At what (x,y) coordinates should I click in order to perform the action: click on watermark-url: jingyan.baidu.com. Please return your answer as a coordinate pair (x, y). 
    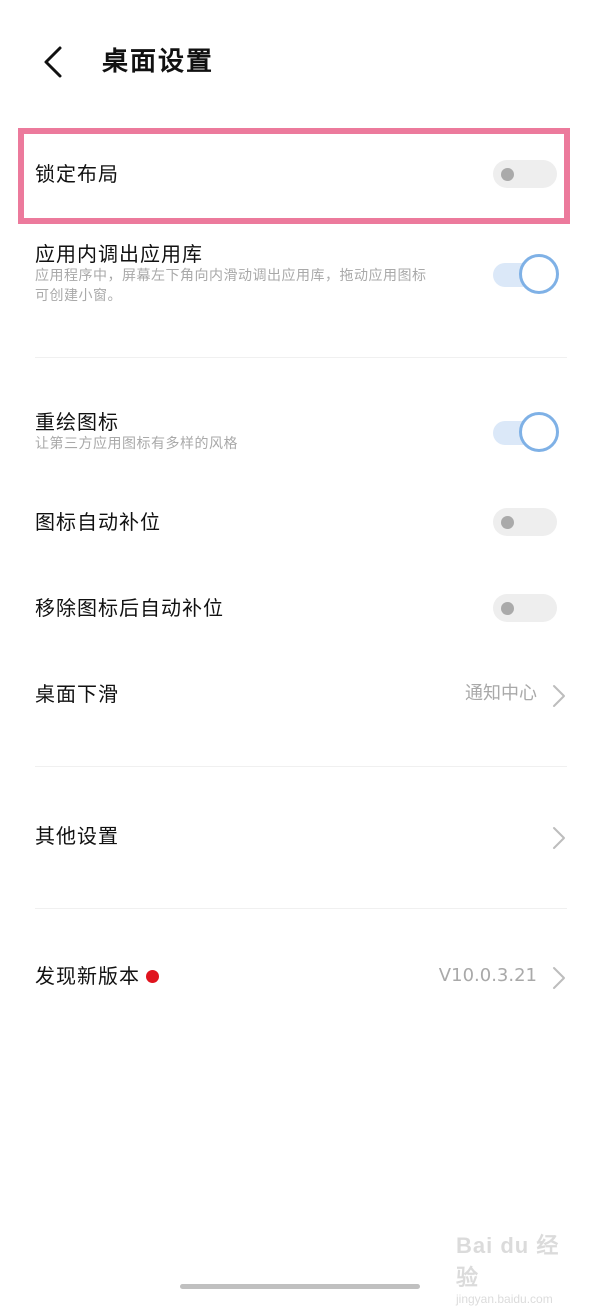
    Looking at the image, I should click on (504, 1299).